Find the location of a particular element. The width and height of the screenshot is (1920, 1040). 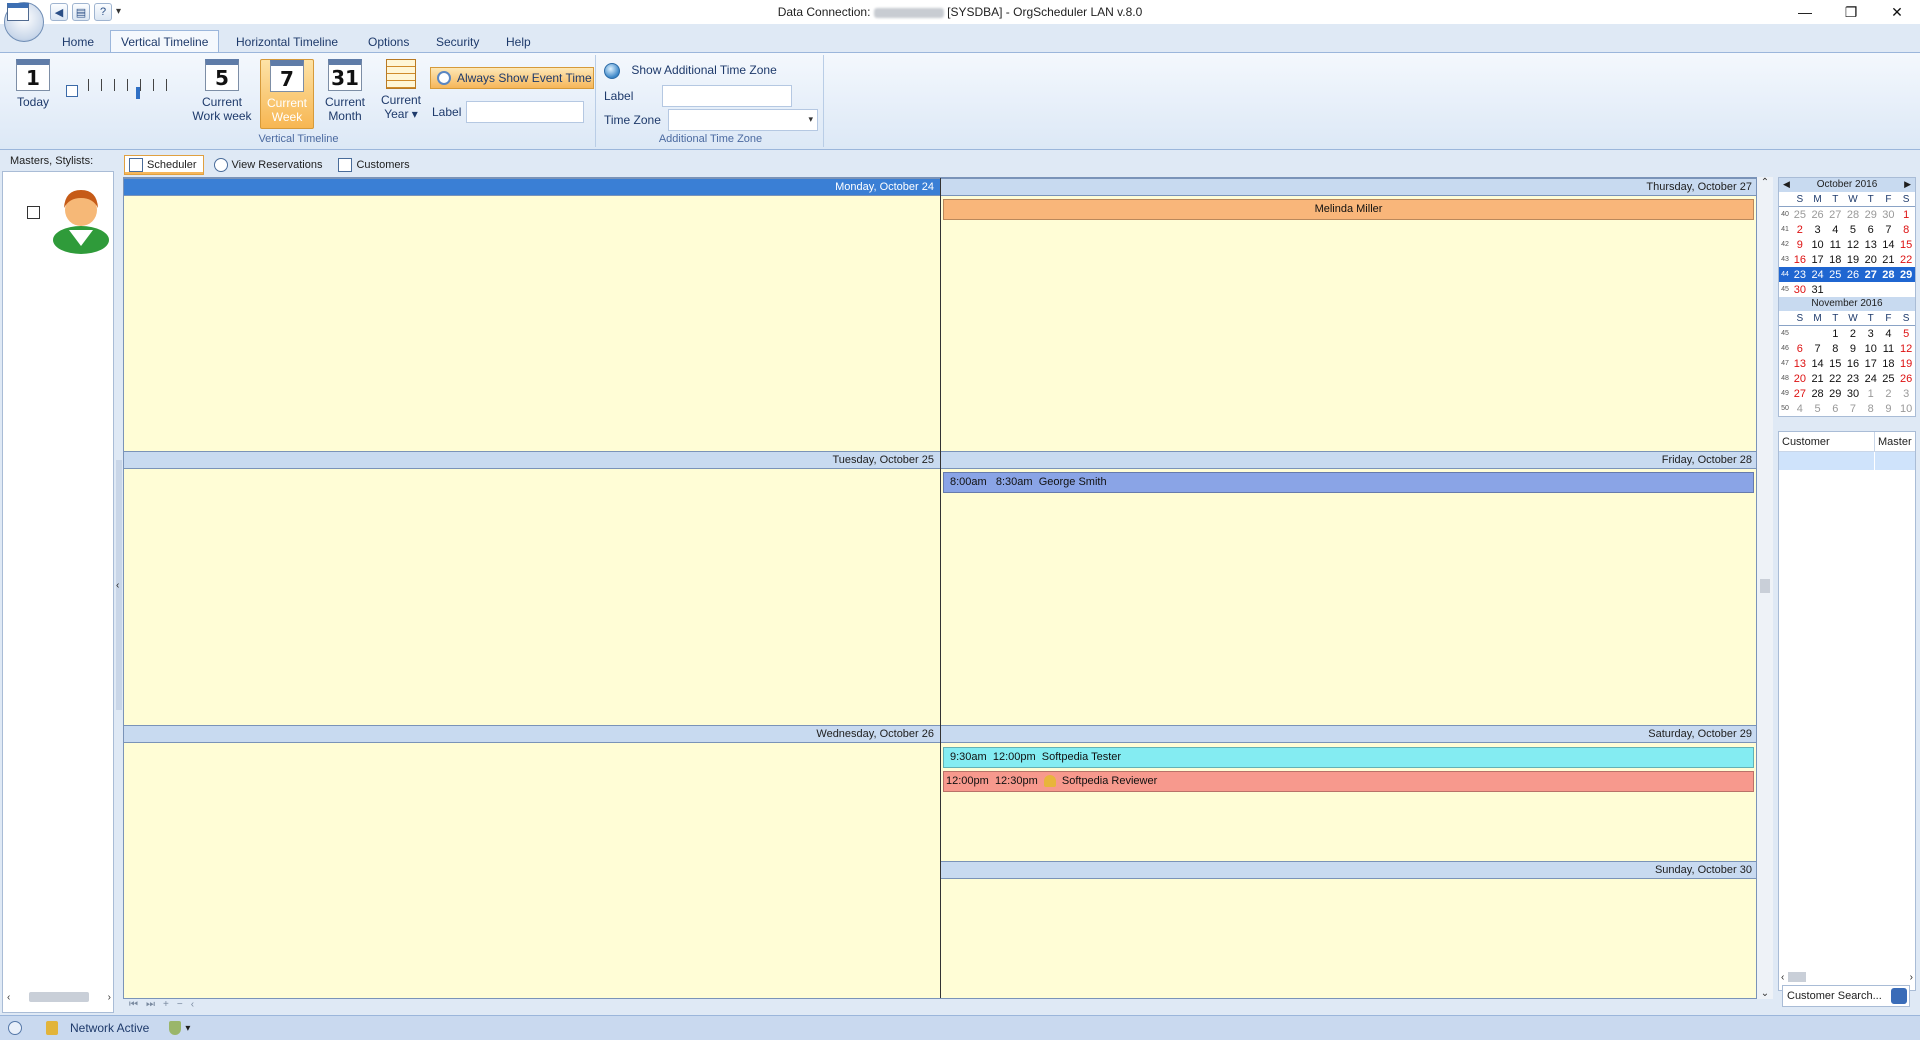

app-menu-button is located at coordinates (24, 22).